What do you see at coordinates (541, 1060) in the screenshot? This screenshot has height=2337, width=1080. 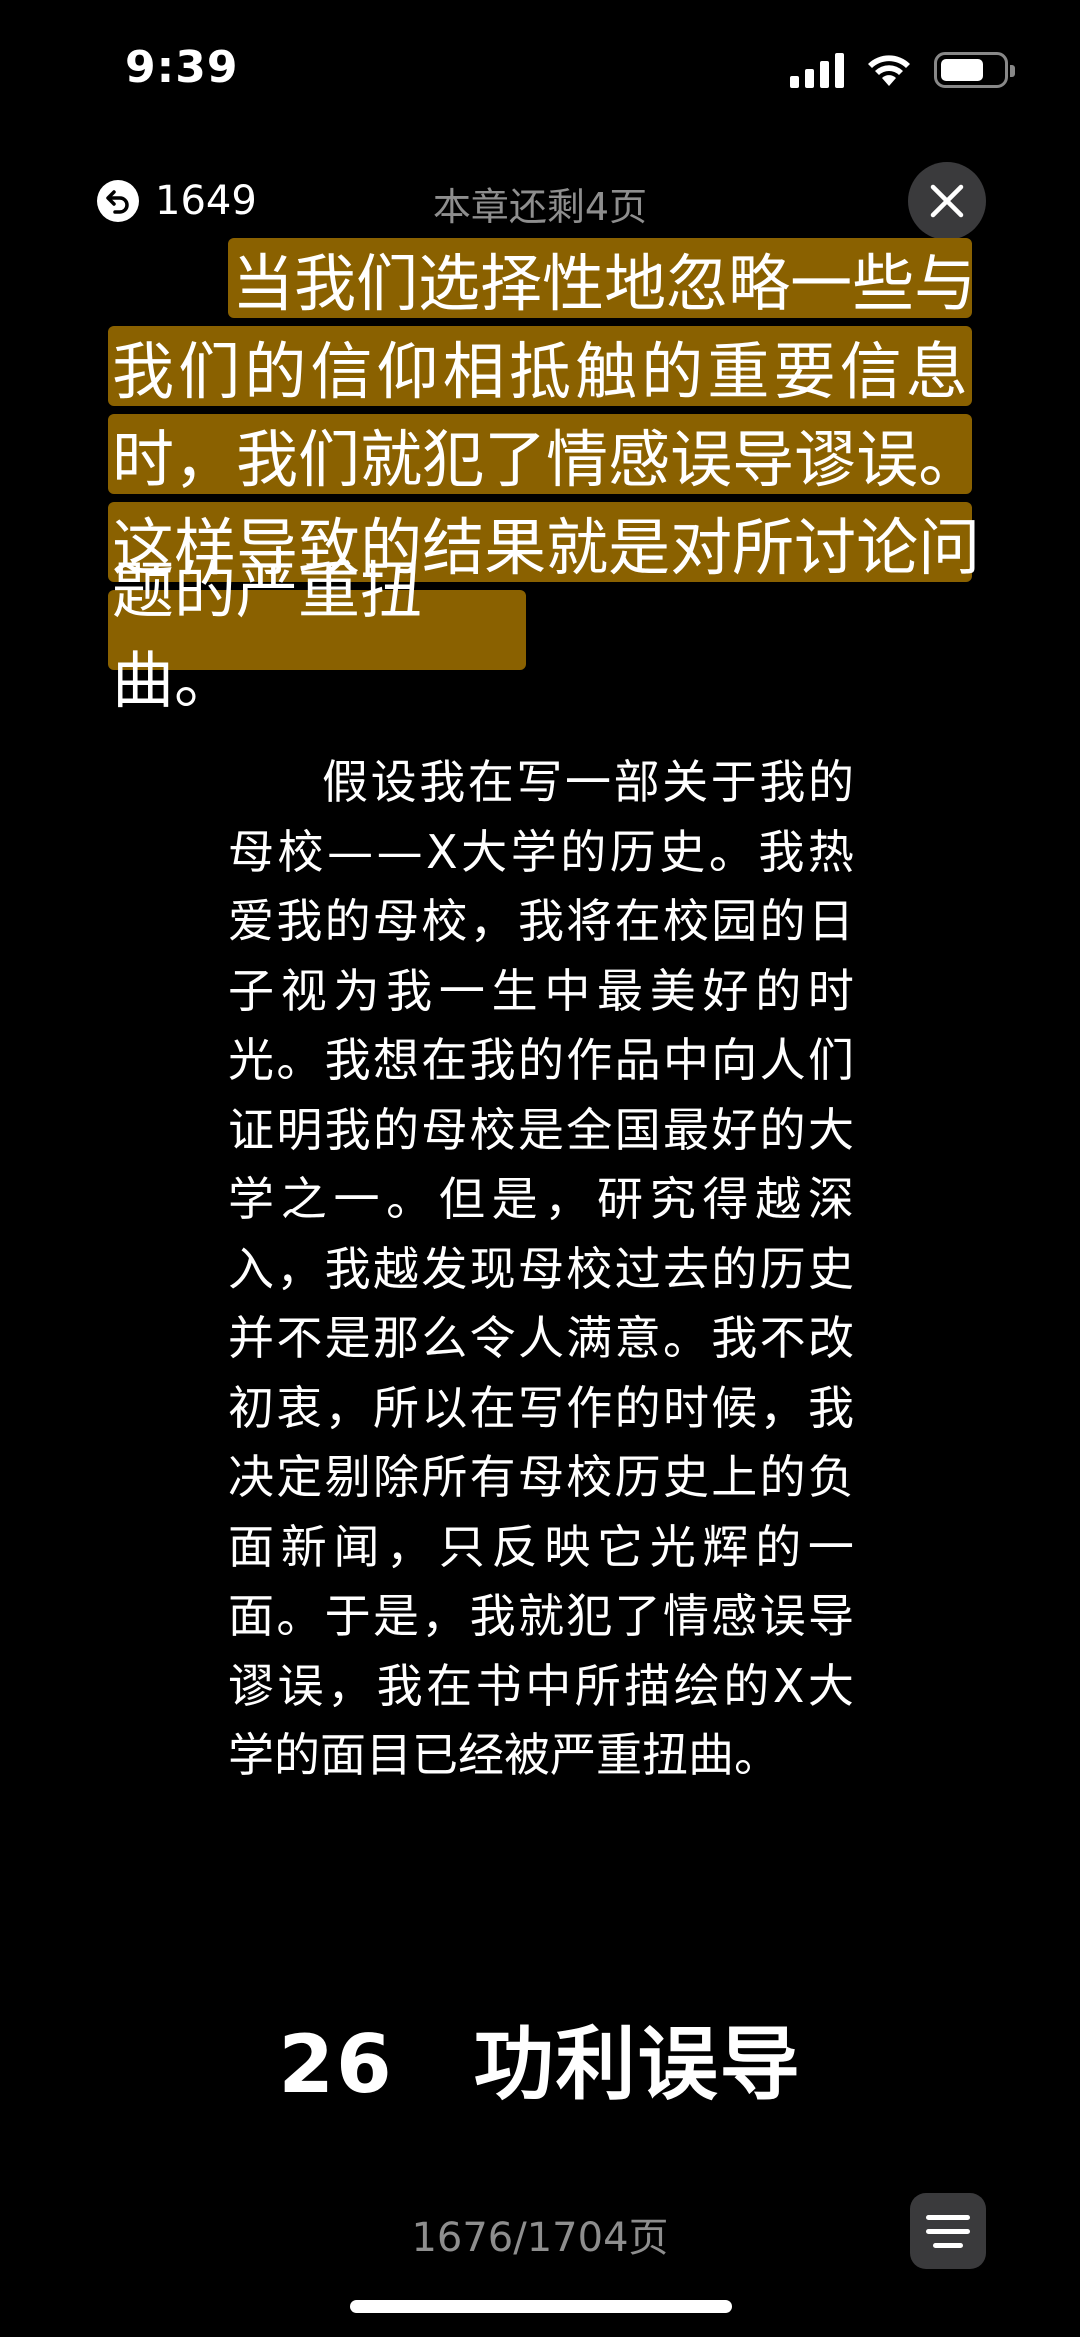 I see `body-line: 光。我想在我的作品中向人们` at bounding box center [541, 1060].